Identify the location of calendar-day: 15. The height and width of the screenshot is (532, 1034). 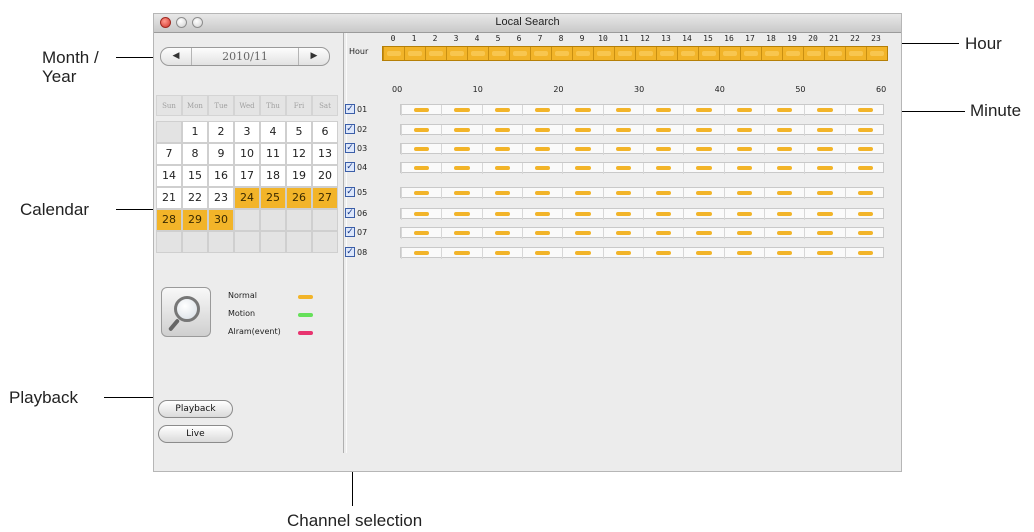
(195, 176).